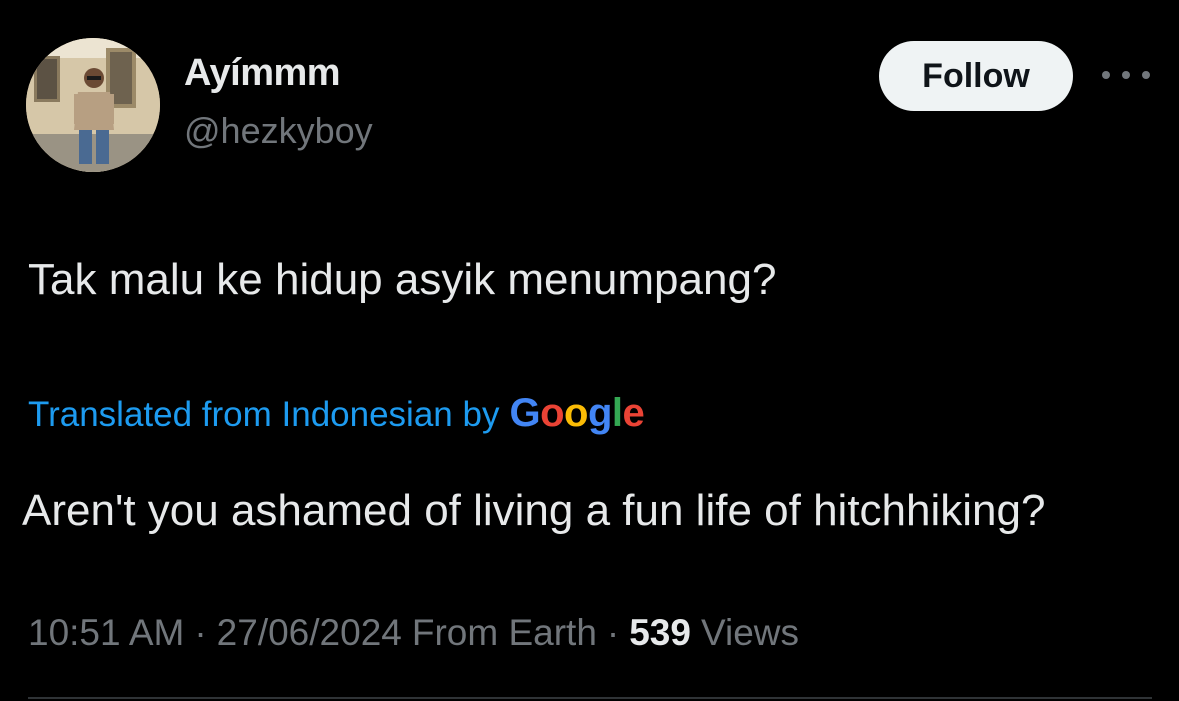 The image size is (1179, 701). I want to click on google-logo: Google, so click(577, 412).